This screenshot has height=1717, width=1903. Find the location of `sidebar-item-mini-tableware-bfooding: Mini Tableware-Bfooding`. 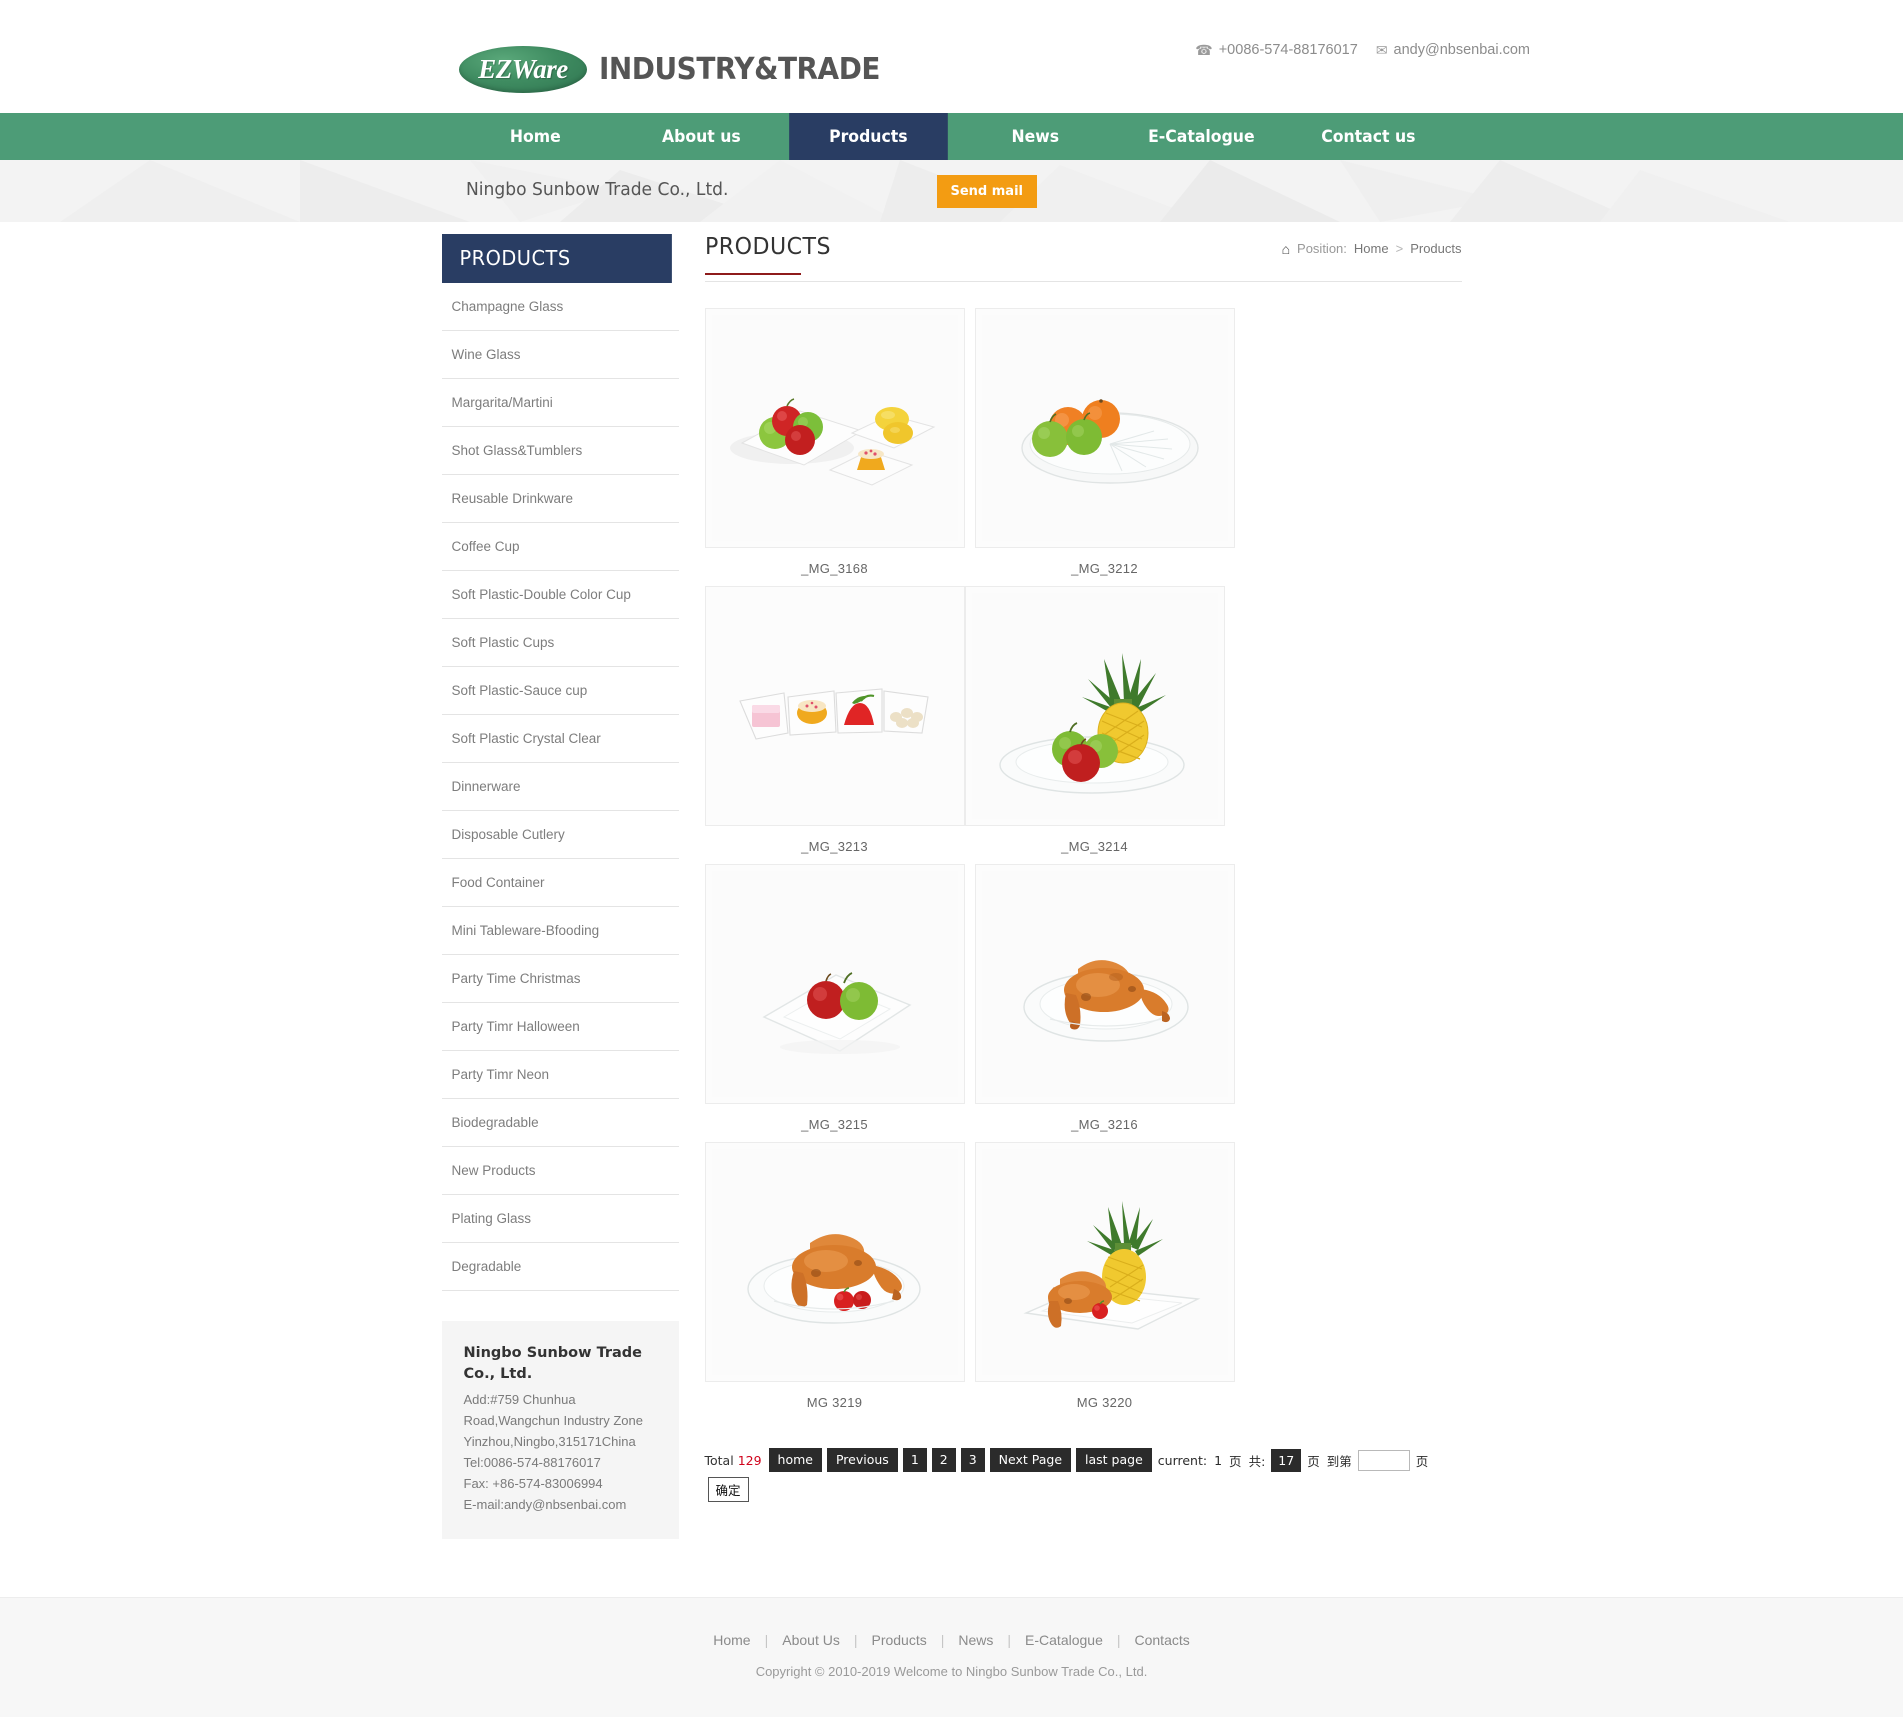

sidebar-item-mini-tableware-bfooding: Mini Tableware-Bfooding is located at coordinates (560, 931).